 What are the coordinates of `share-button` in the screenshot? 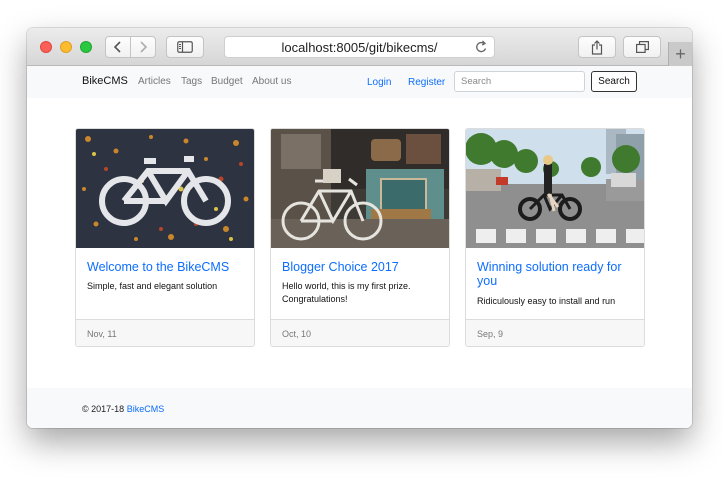 It's located at (597, 47).